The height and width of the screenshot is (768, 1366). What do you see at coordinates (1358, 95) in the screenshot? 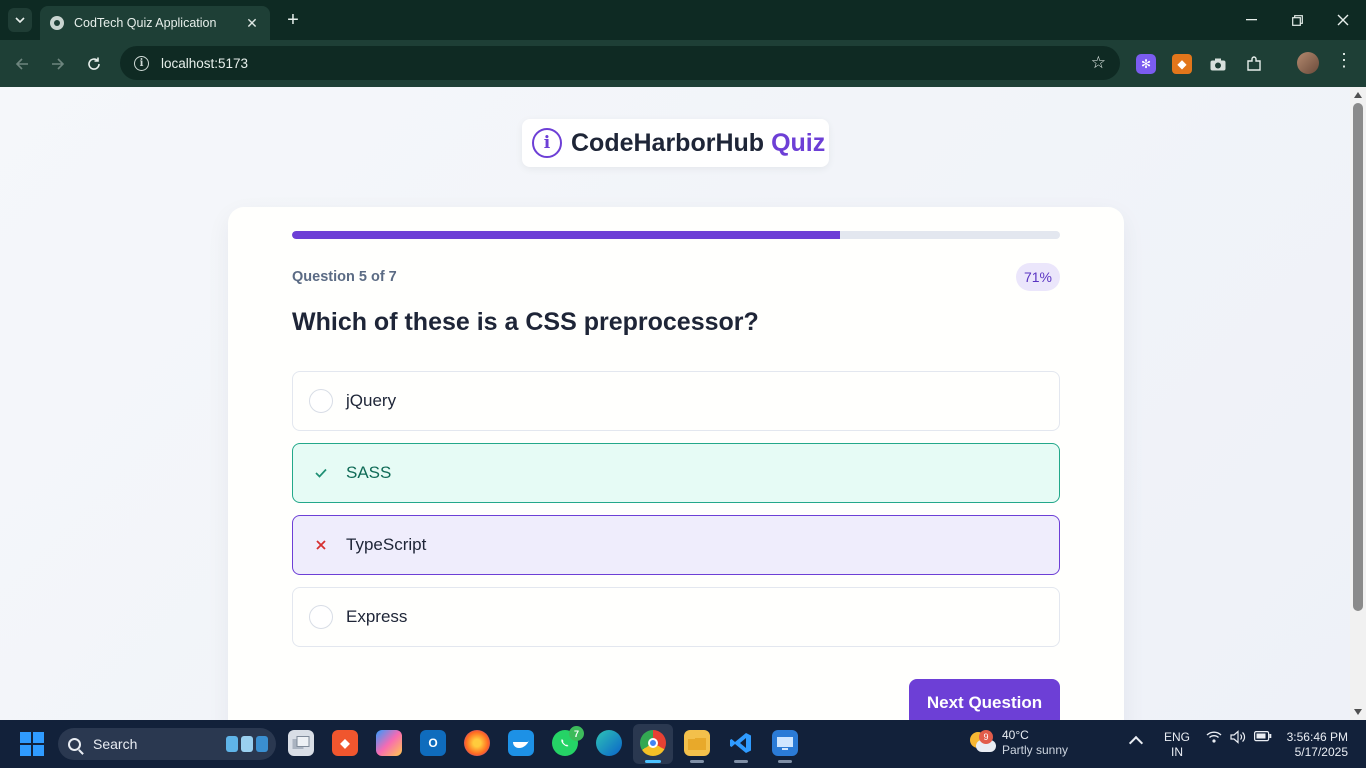
I see `scroll-up-arrow-icon` at bounding box center [1358, 95].